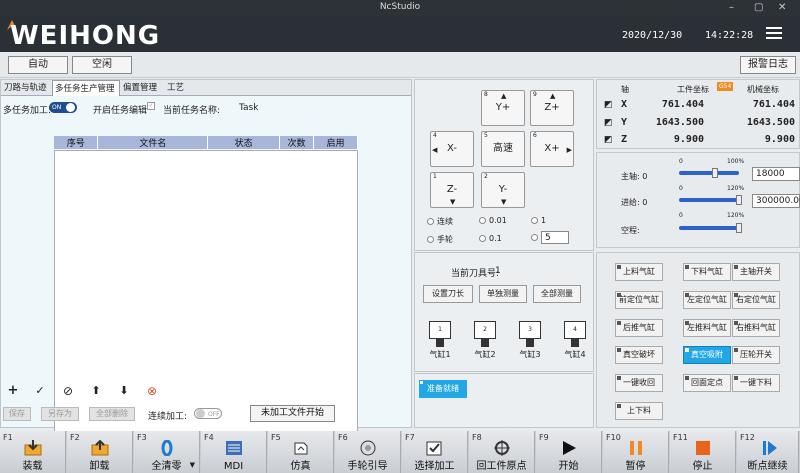 The height and width of the screenshot is (473, 800). What do you see at coordinates (301, 452) in the screenshot?
I see `fkey-f5-button: F5 仿真` at bounding box center [301, 452].